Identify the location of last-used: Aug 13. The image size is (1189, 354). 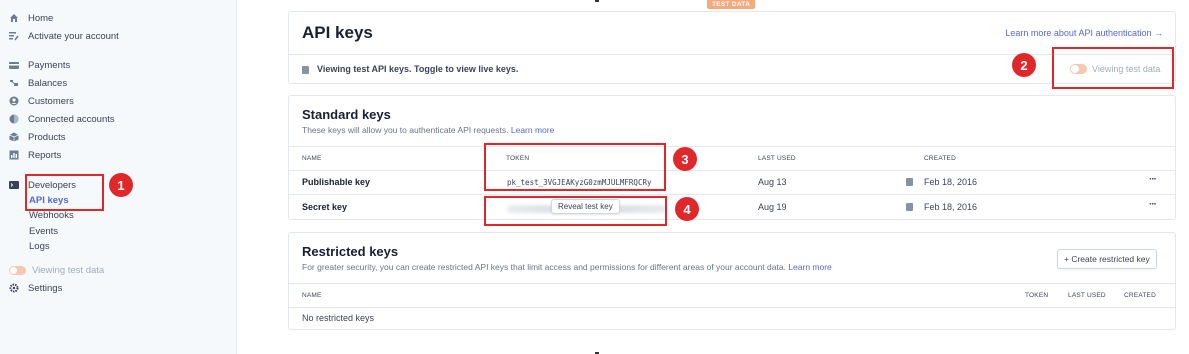
(772, 182).